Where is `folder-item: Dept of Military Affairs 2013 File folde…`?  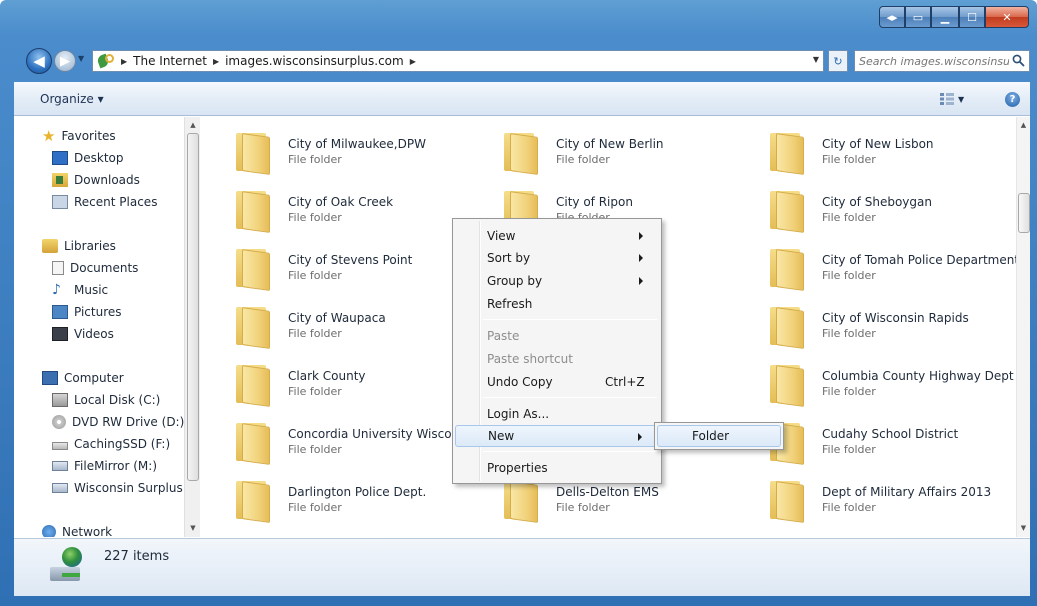 folder-item: Dept of Military Affairs 2013 File folde… is located at coordinates (898, 498).